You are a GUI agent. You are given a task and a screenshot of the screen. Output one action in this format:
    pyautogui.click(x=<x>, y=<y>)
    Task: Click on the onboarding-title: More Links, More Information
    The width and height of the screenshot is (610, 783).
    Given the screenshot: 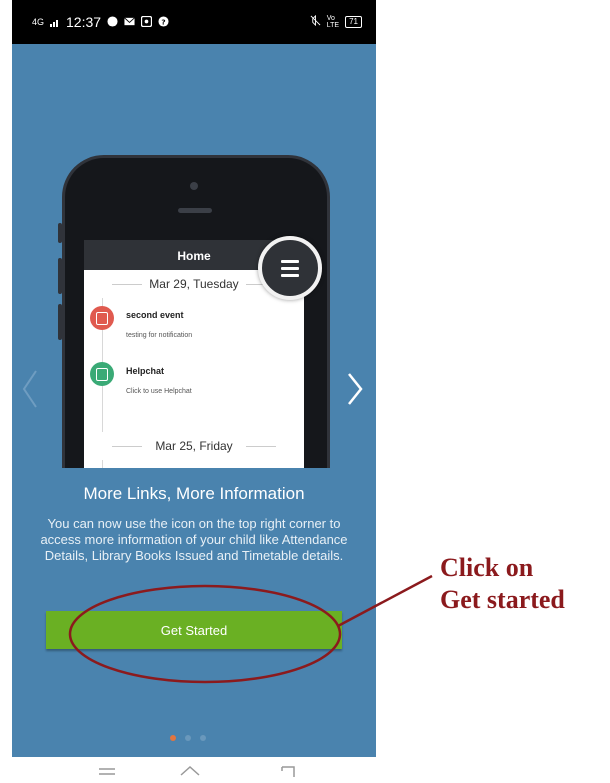 What is the action you would take?
    pyautogui.click(x=194, y=493)
    